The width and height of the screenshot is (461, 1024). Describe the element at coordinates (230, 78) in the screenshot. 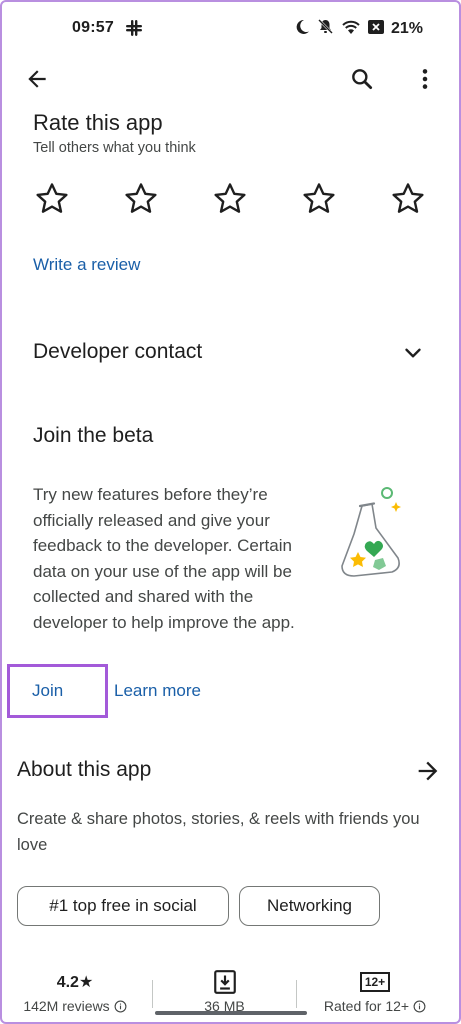

I see `top-app-bar` at that location.